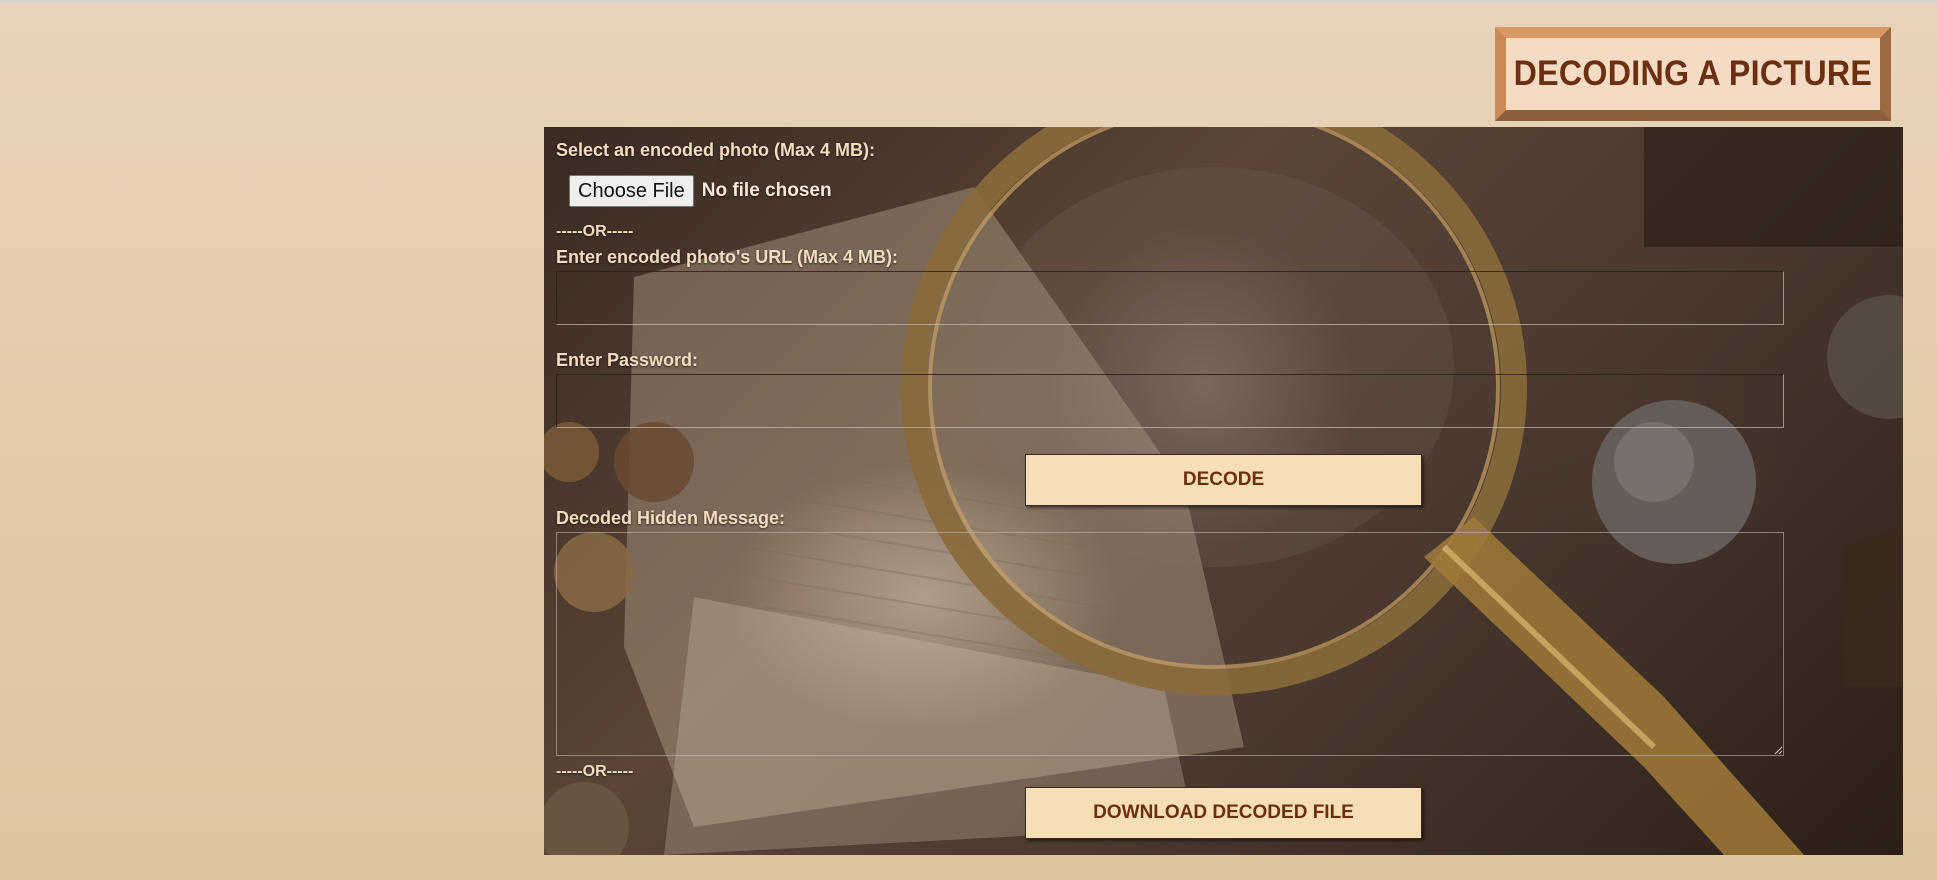 The width and height of the screenshot is (1937, 880). I want to click on decoded-message-label: Decoded Hidden Message:, so click(671, 518).